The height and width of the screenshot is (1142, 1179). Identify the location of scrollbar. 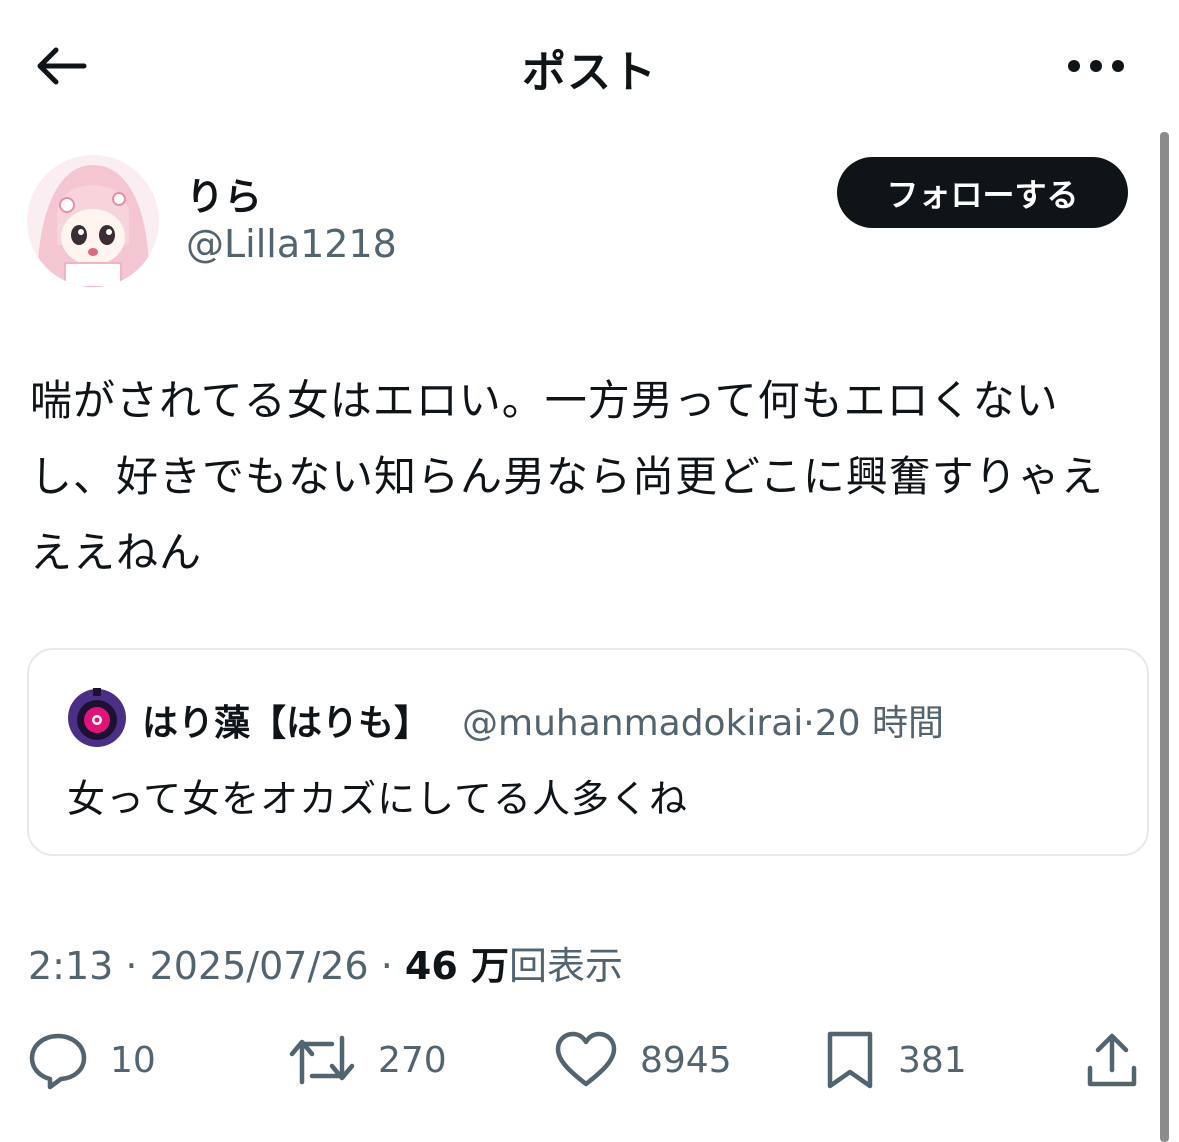
(1164, 637).